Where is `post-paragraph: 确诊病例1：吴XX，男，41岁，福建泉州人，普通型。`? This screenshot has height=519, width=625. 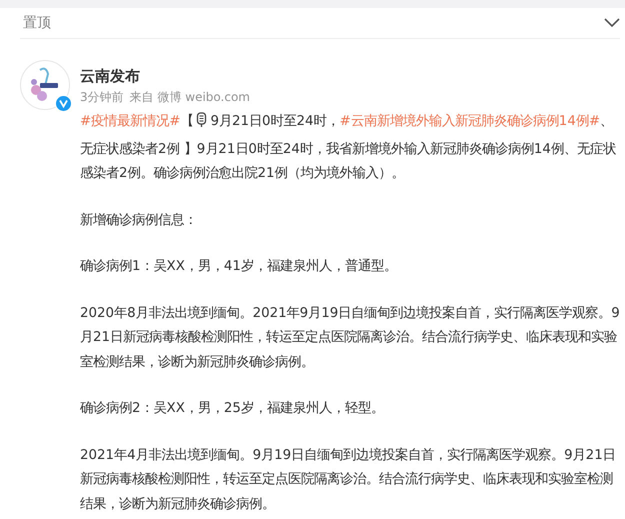 post-paragraph: 确诊病例1：吴XX，男，41岁，福建泉州人，普通型。 is located at coordinates (239, 267).